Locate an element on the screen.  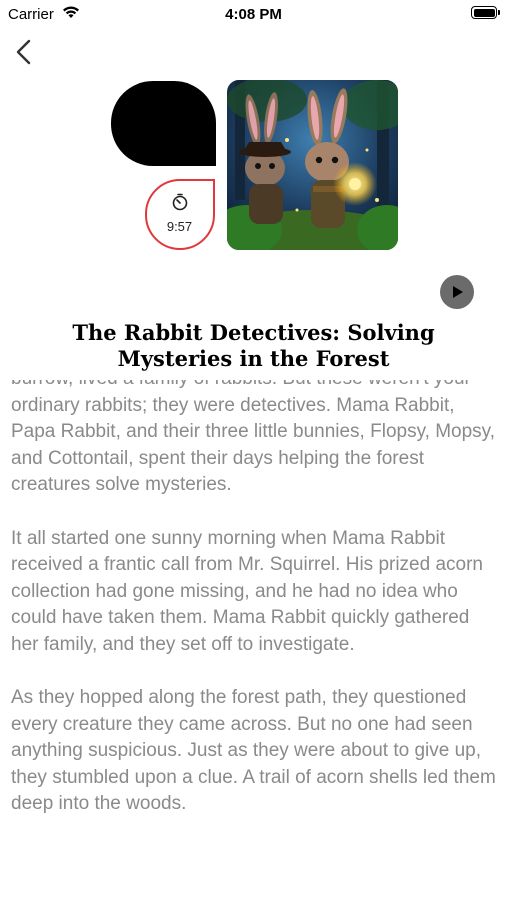
timer-value: 9:57 is located at coordinates (179, 226).